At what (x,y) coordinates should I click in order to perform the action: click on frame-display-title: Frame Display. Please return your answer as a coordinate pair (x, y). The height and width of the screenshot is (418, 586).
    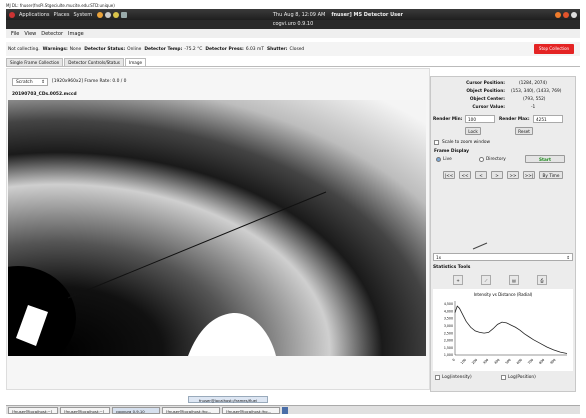
    Looking at the image, I should click on (452, 151).